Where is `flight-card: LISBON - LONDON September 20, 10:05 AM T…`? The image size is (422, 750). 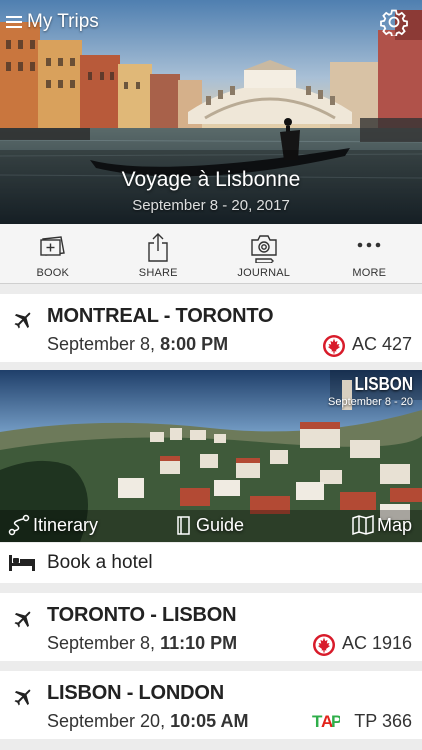 flight-card: LISBON - LONDON September 20, 10:05 AM T… is located at coordinates (211, 705).